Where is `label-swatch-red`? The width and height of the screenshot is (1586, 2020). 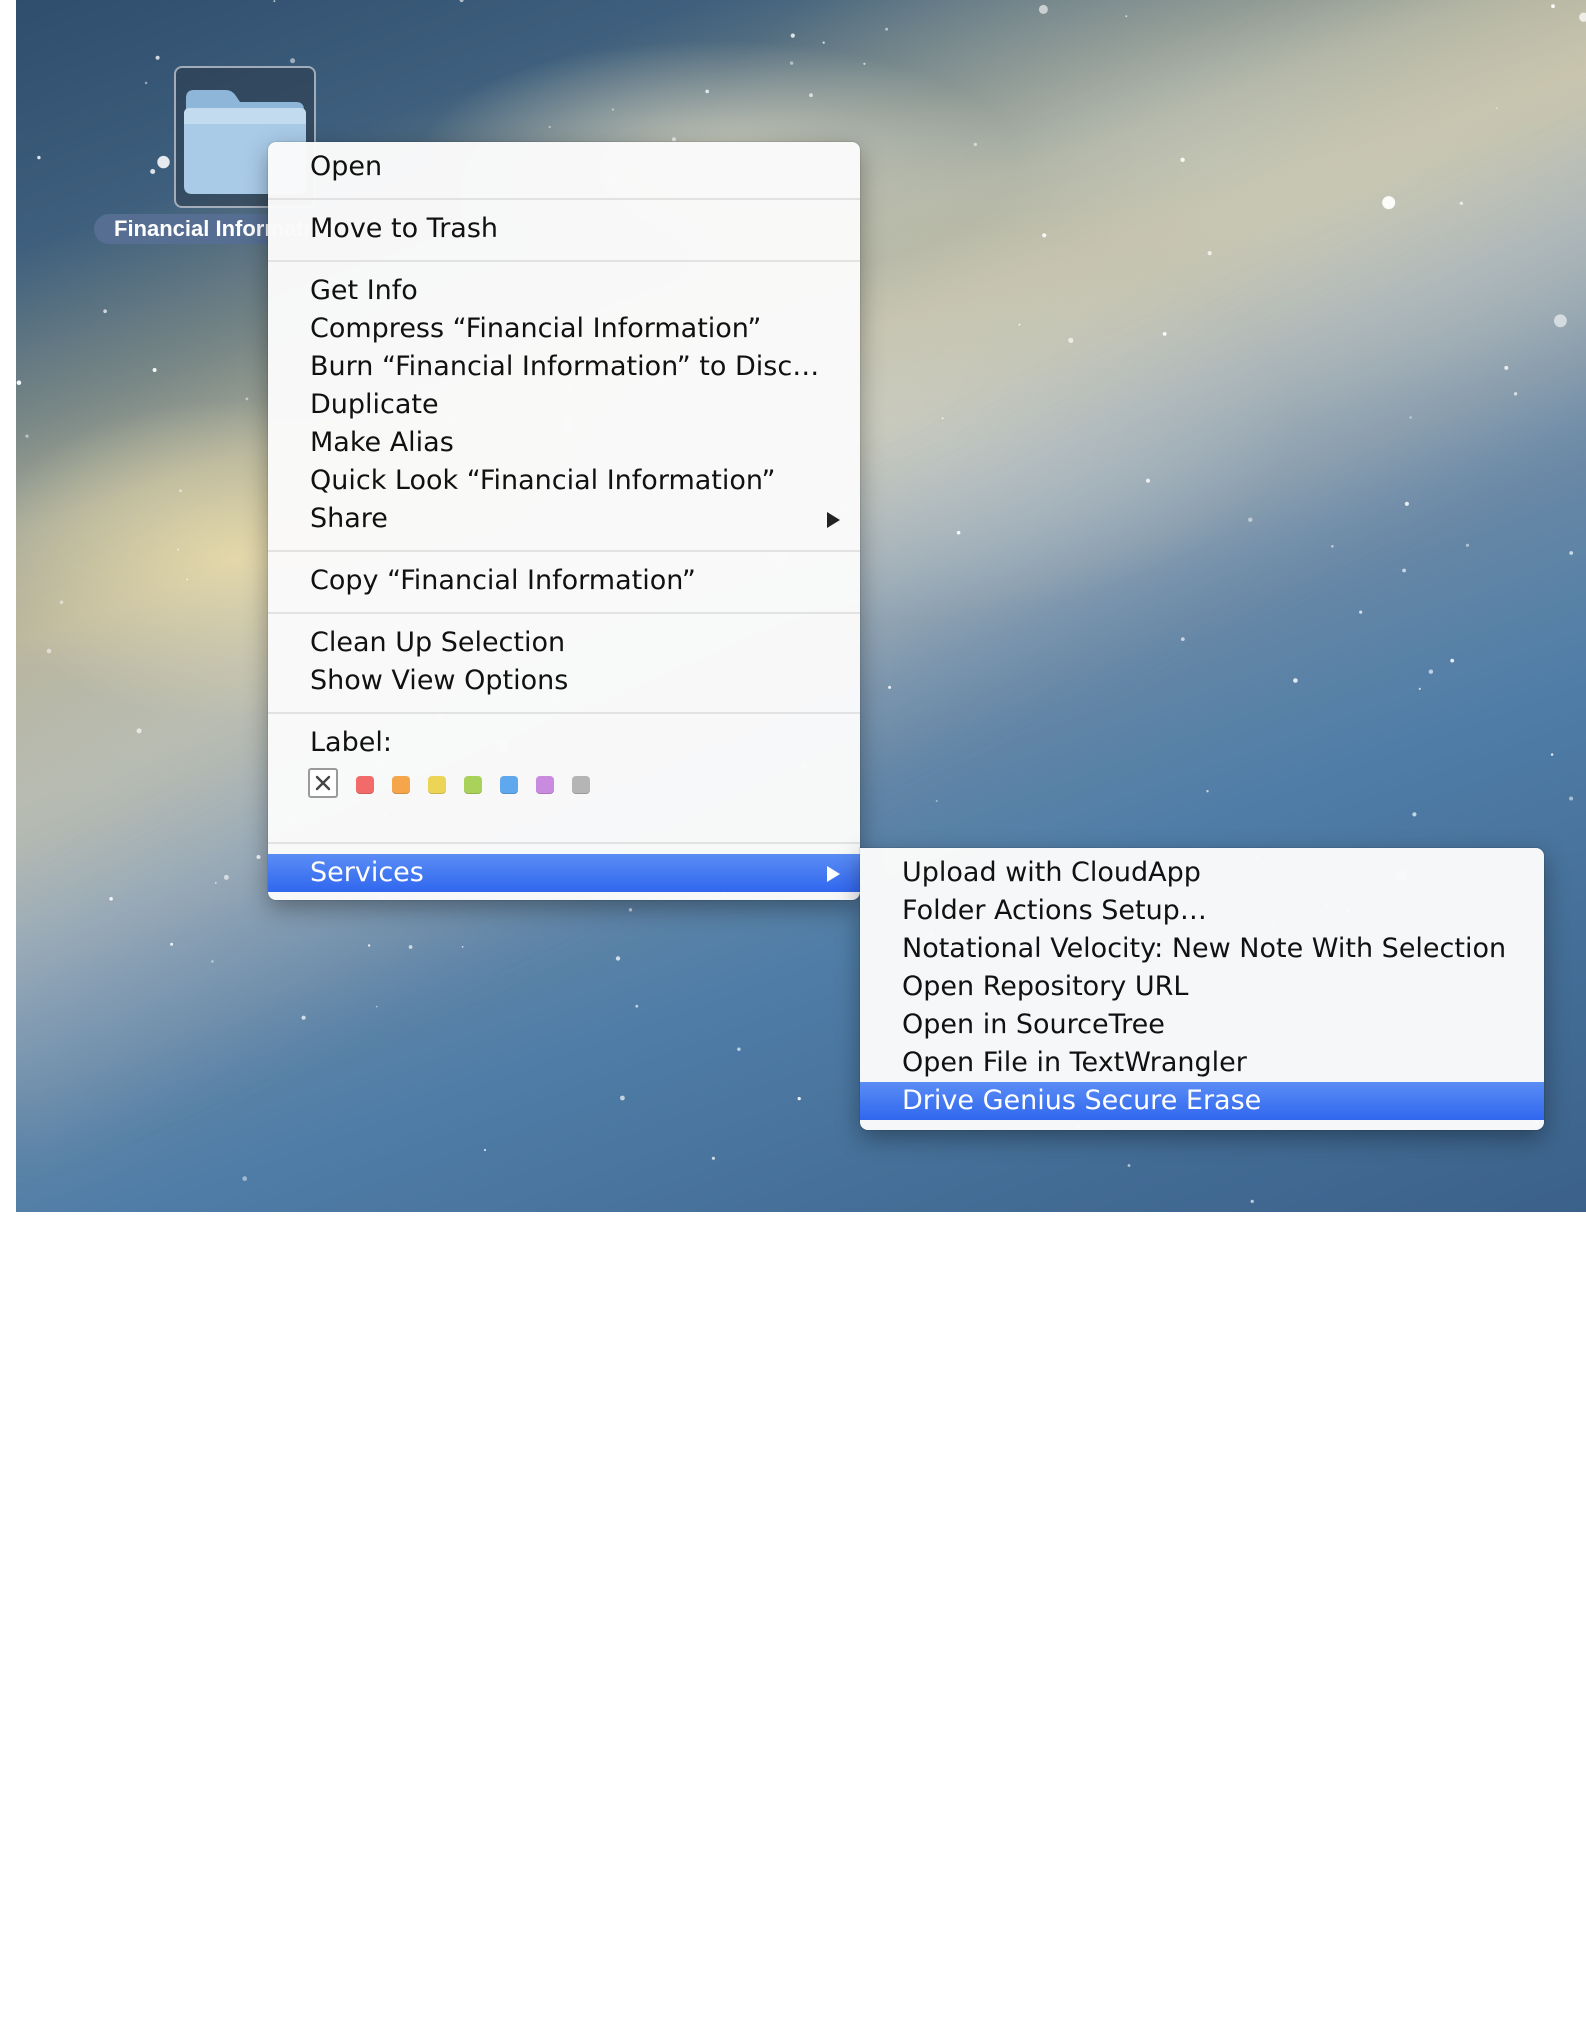 label-swatch-red is located at coordinates (365, 785).